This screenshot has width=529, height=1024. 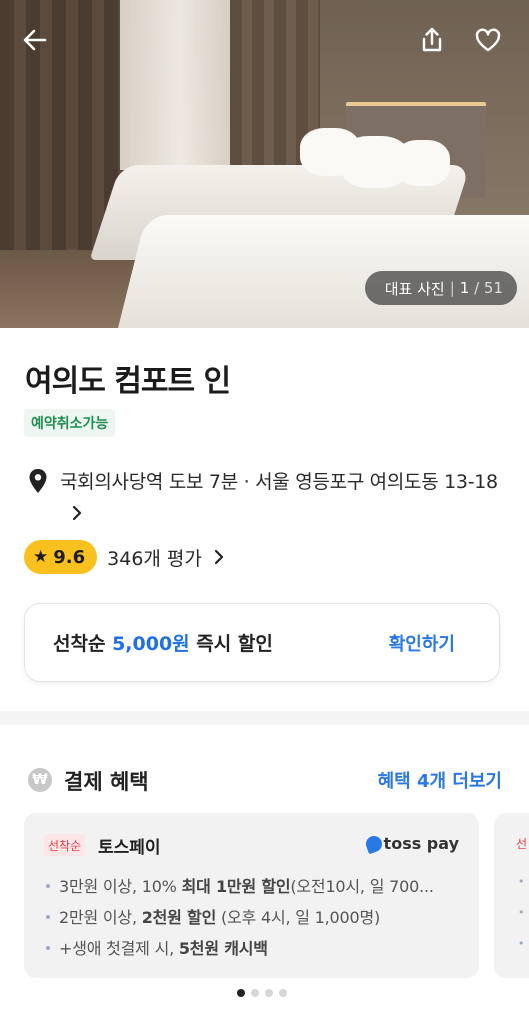 I want to click on back-arrow-icon, so click(x=35, y=40).